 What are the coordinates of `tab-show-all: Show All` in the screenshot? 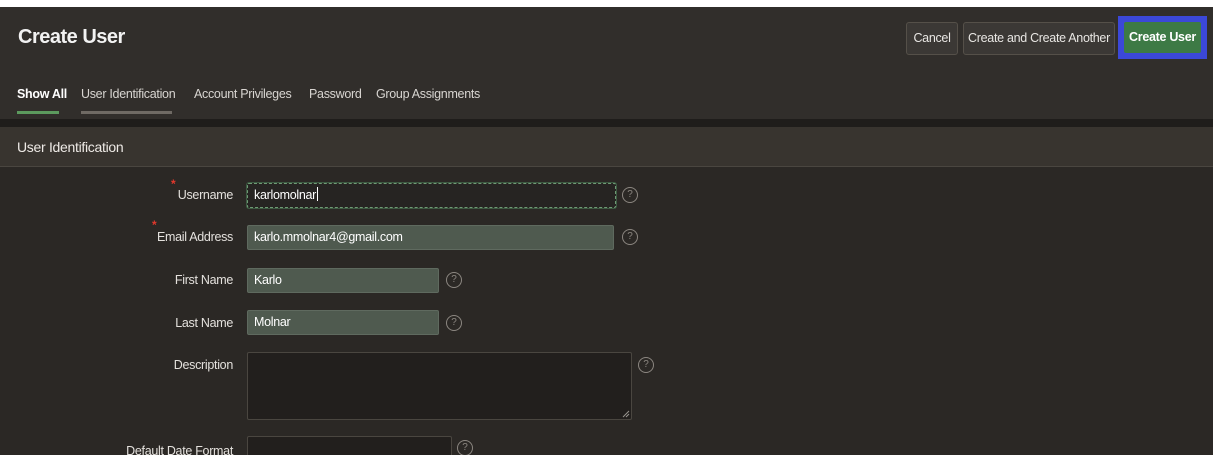 It's located at (42, 94).